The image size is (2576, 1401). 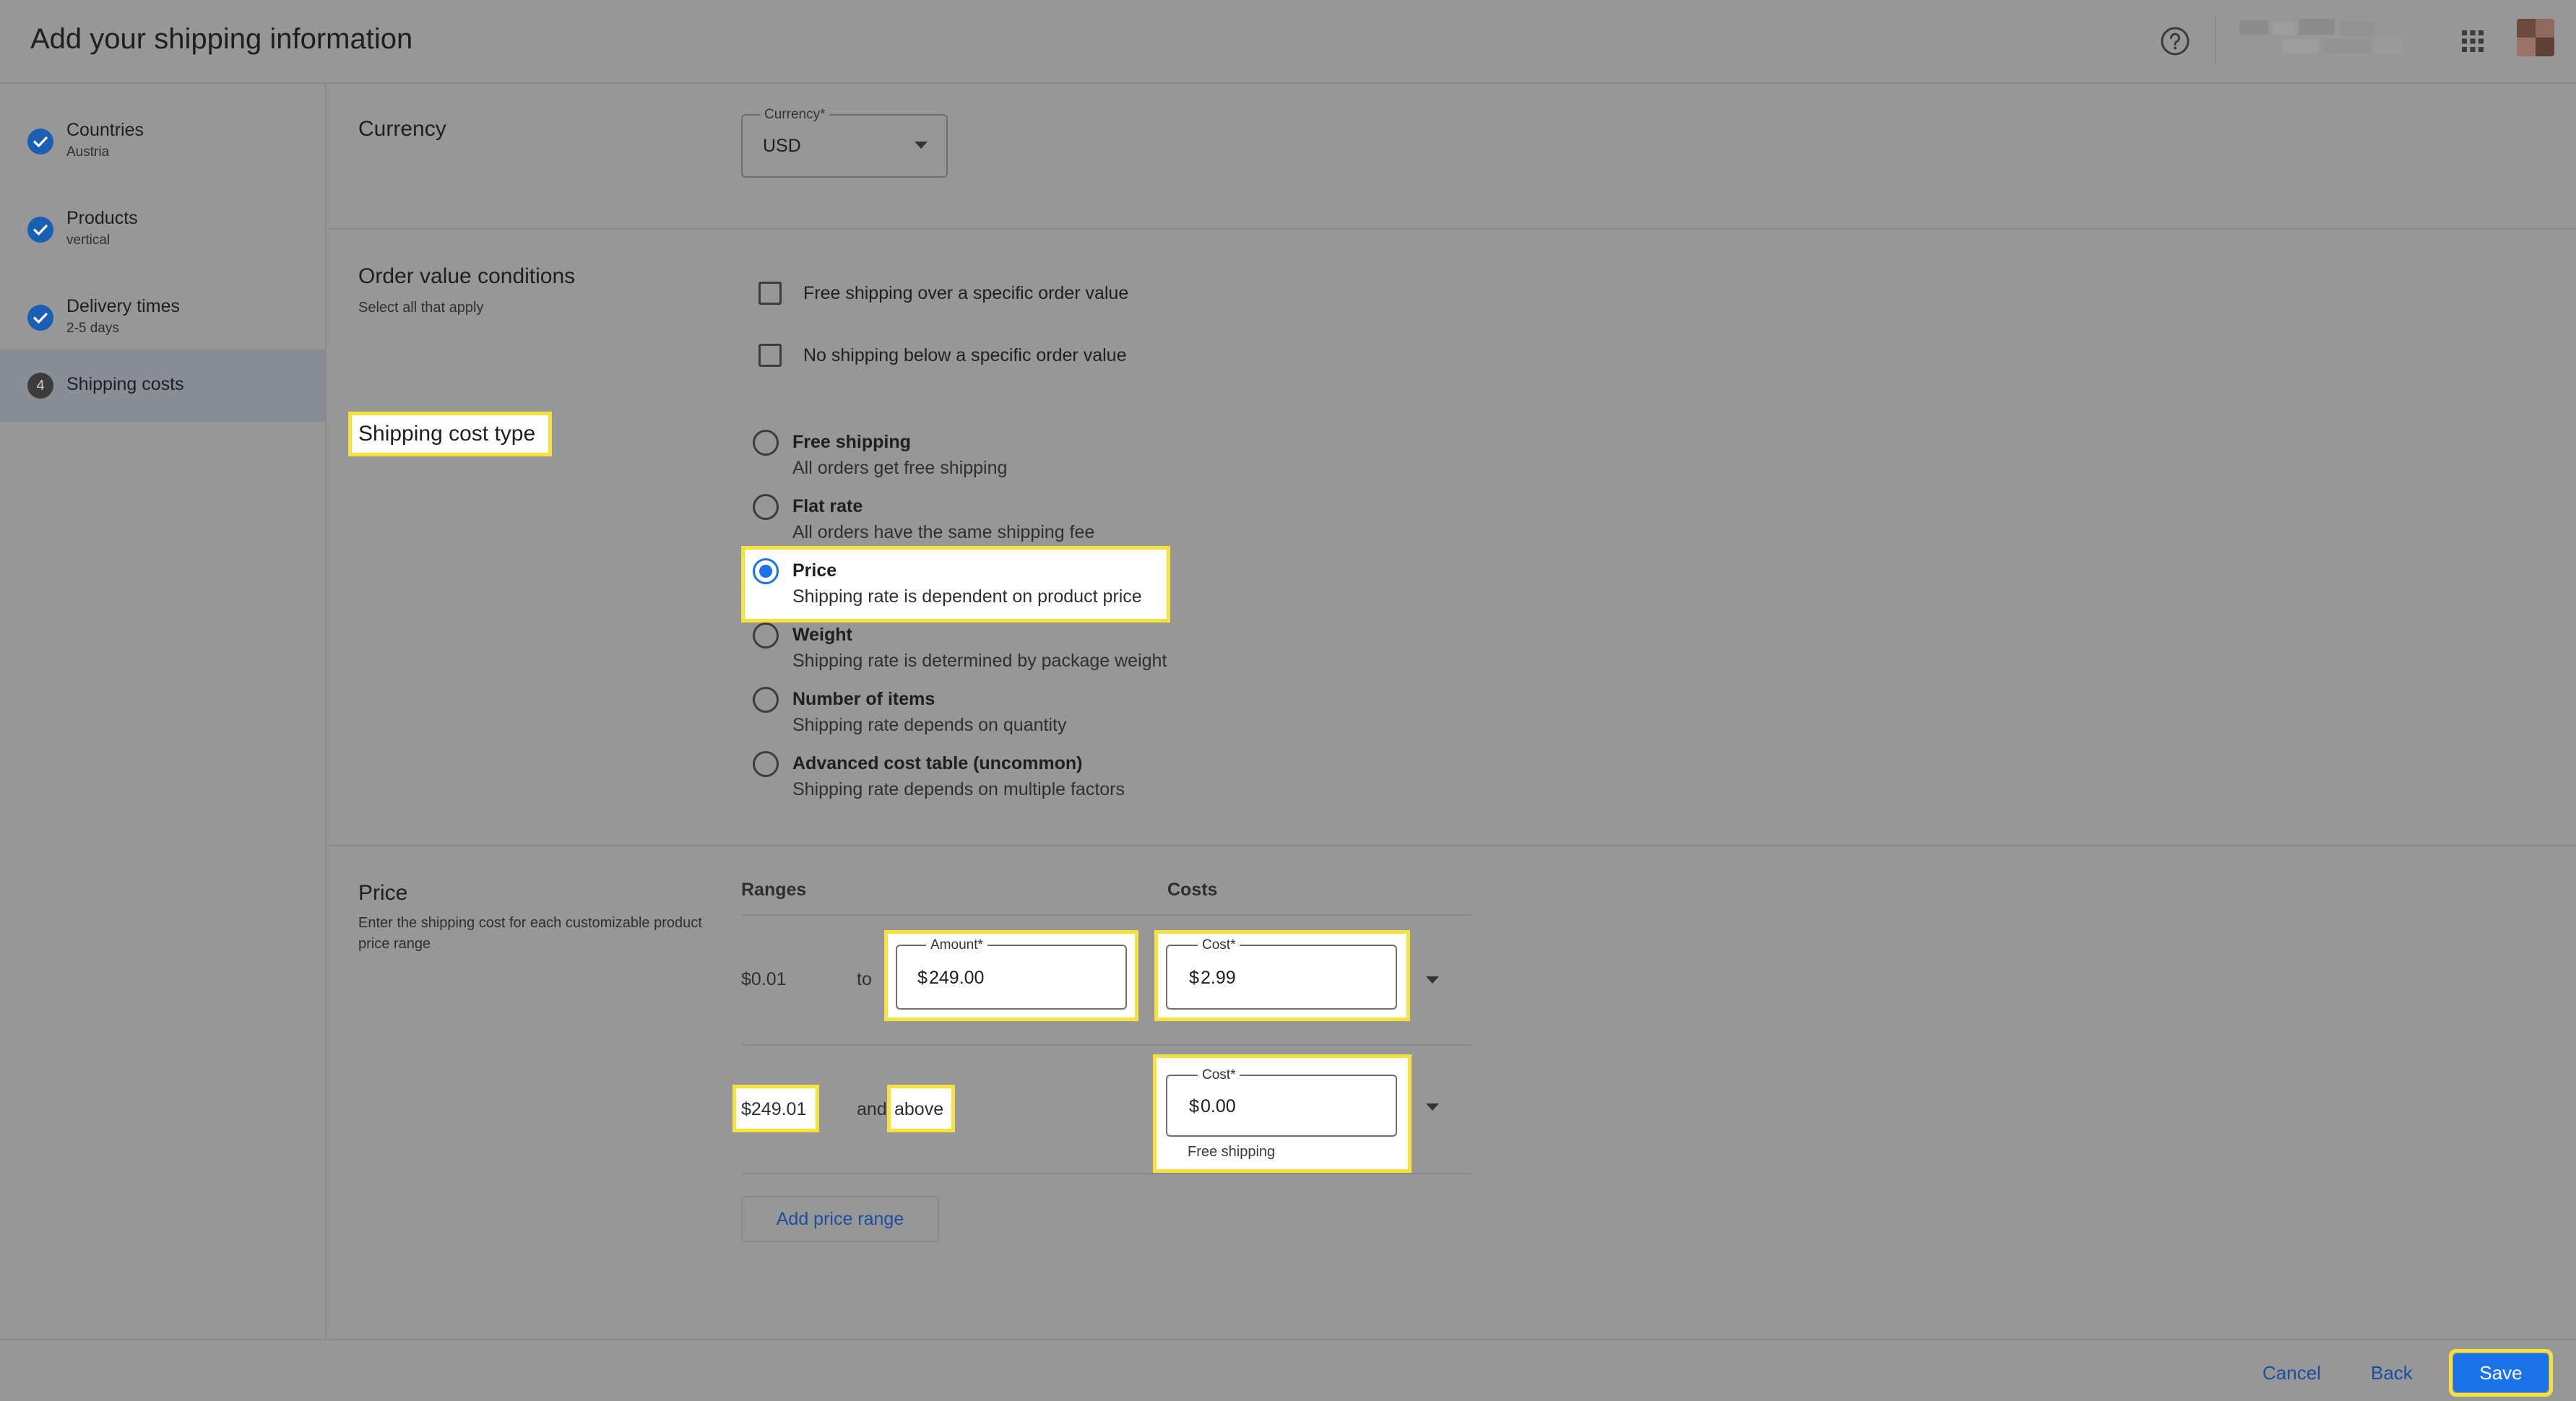 What do you see at coordinates (1232, 1152) in the screenshot?
I see `cost-hint: Free shipping` at bounding box center [1232, 1152].